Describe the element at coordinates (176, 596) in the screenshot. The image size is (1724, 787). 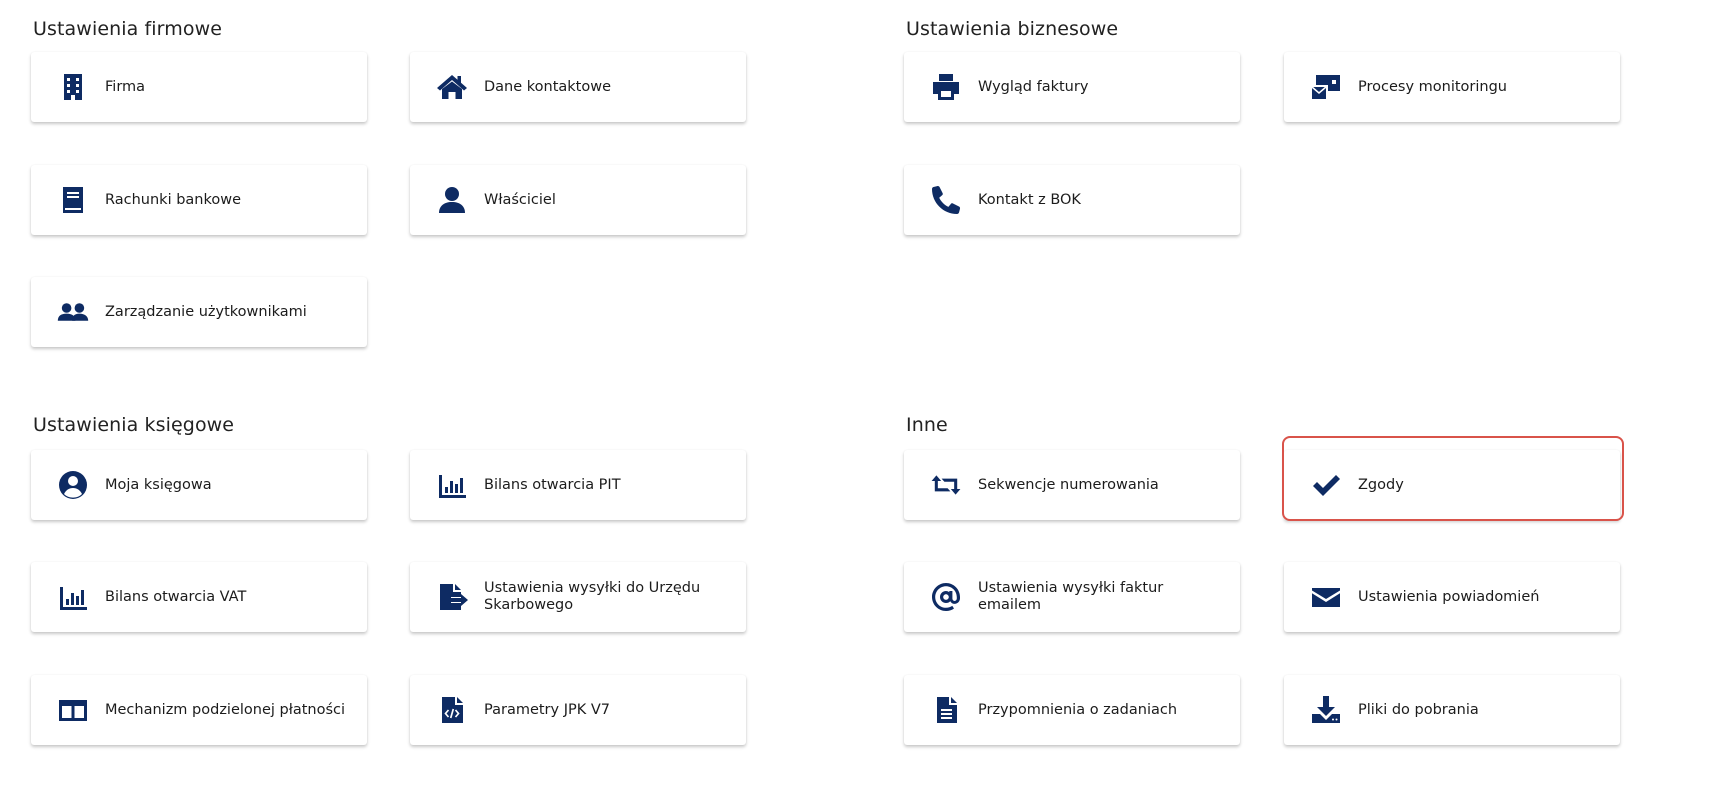
I see `tile-label: Bilans otwarcia VAT` at that location.